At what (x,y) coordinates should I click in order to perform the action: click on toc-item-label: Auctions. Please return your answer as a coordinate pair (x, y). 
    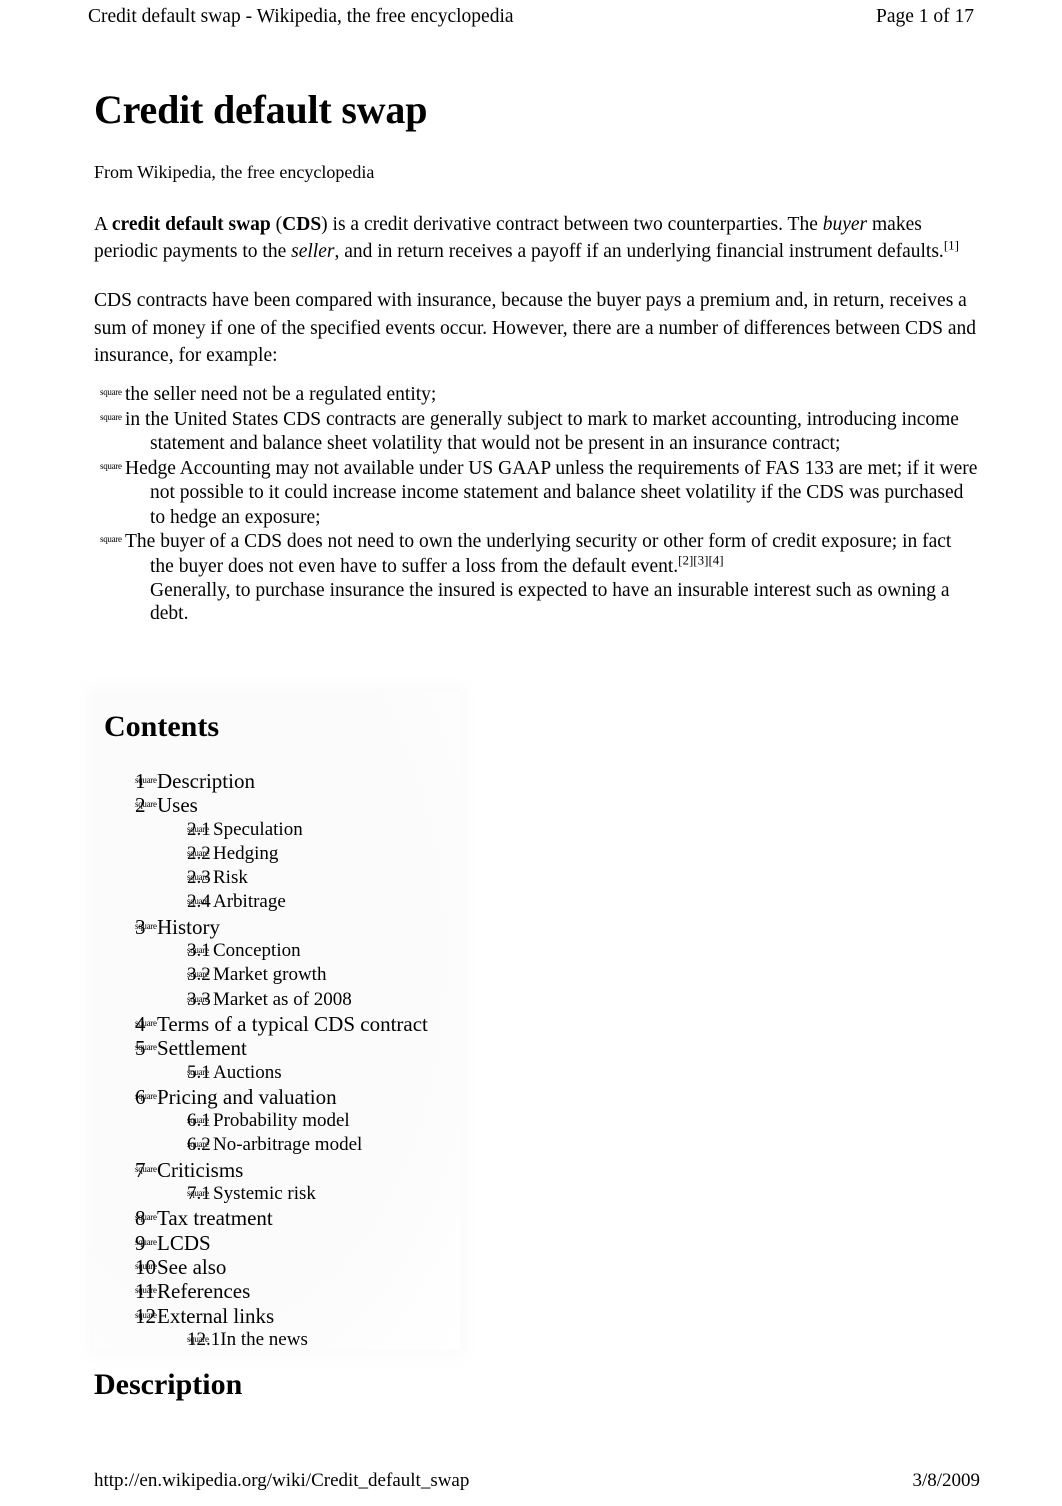
    Looking at the image, I should click on (247, 1072).